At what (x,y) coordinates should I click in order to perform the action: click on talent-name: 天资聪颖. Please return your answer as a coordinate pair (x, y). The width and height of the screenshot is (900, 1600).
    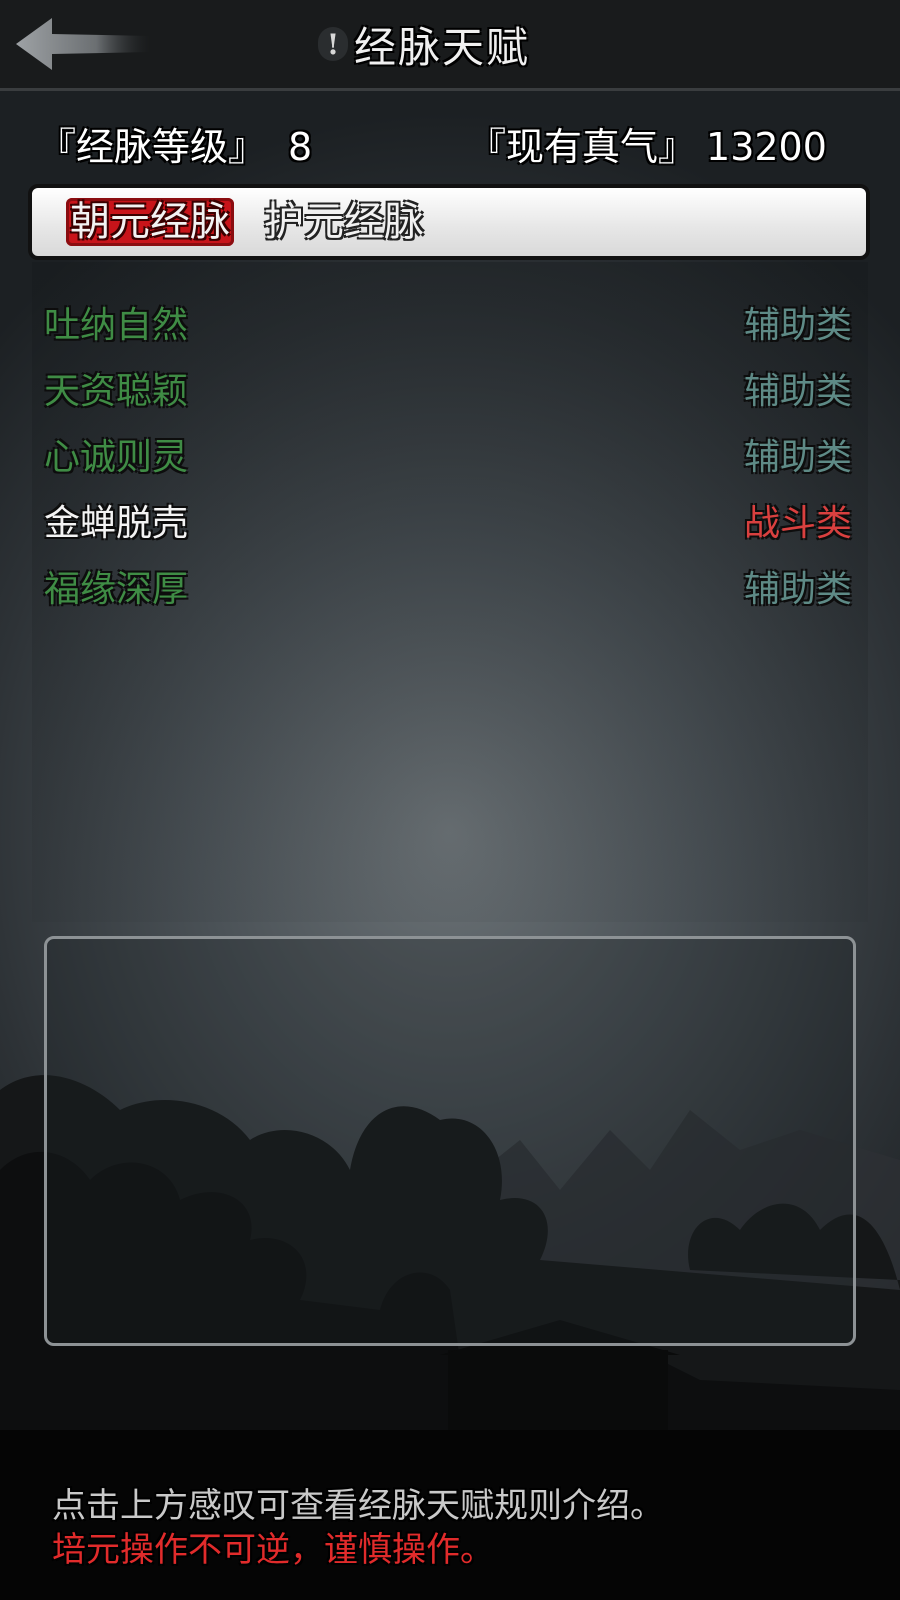
    Looking at the image, I should click on (116, 391).